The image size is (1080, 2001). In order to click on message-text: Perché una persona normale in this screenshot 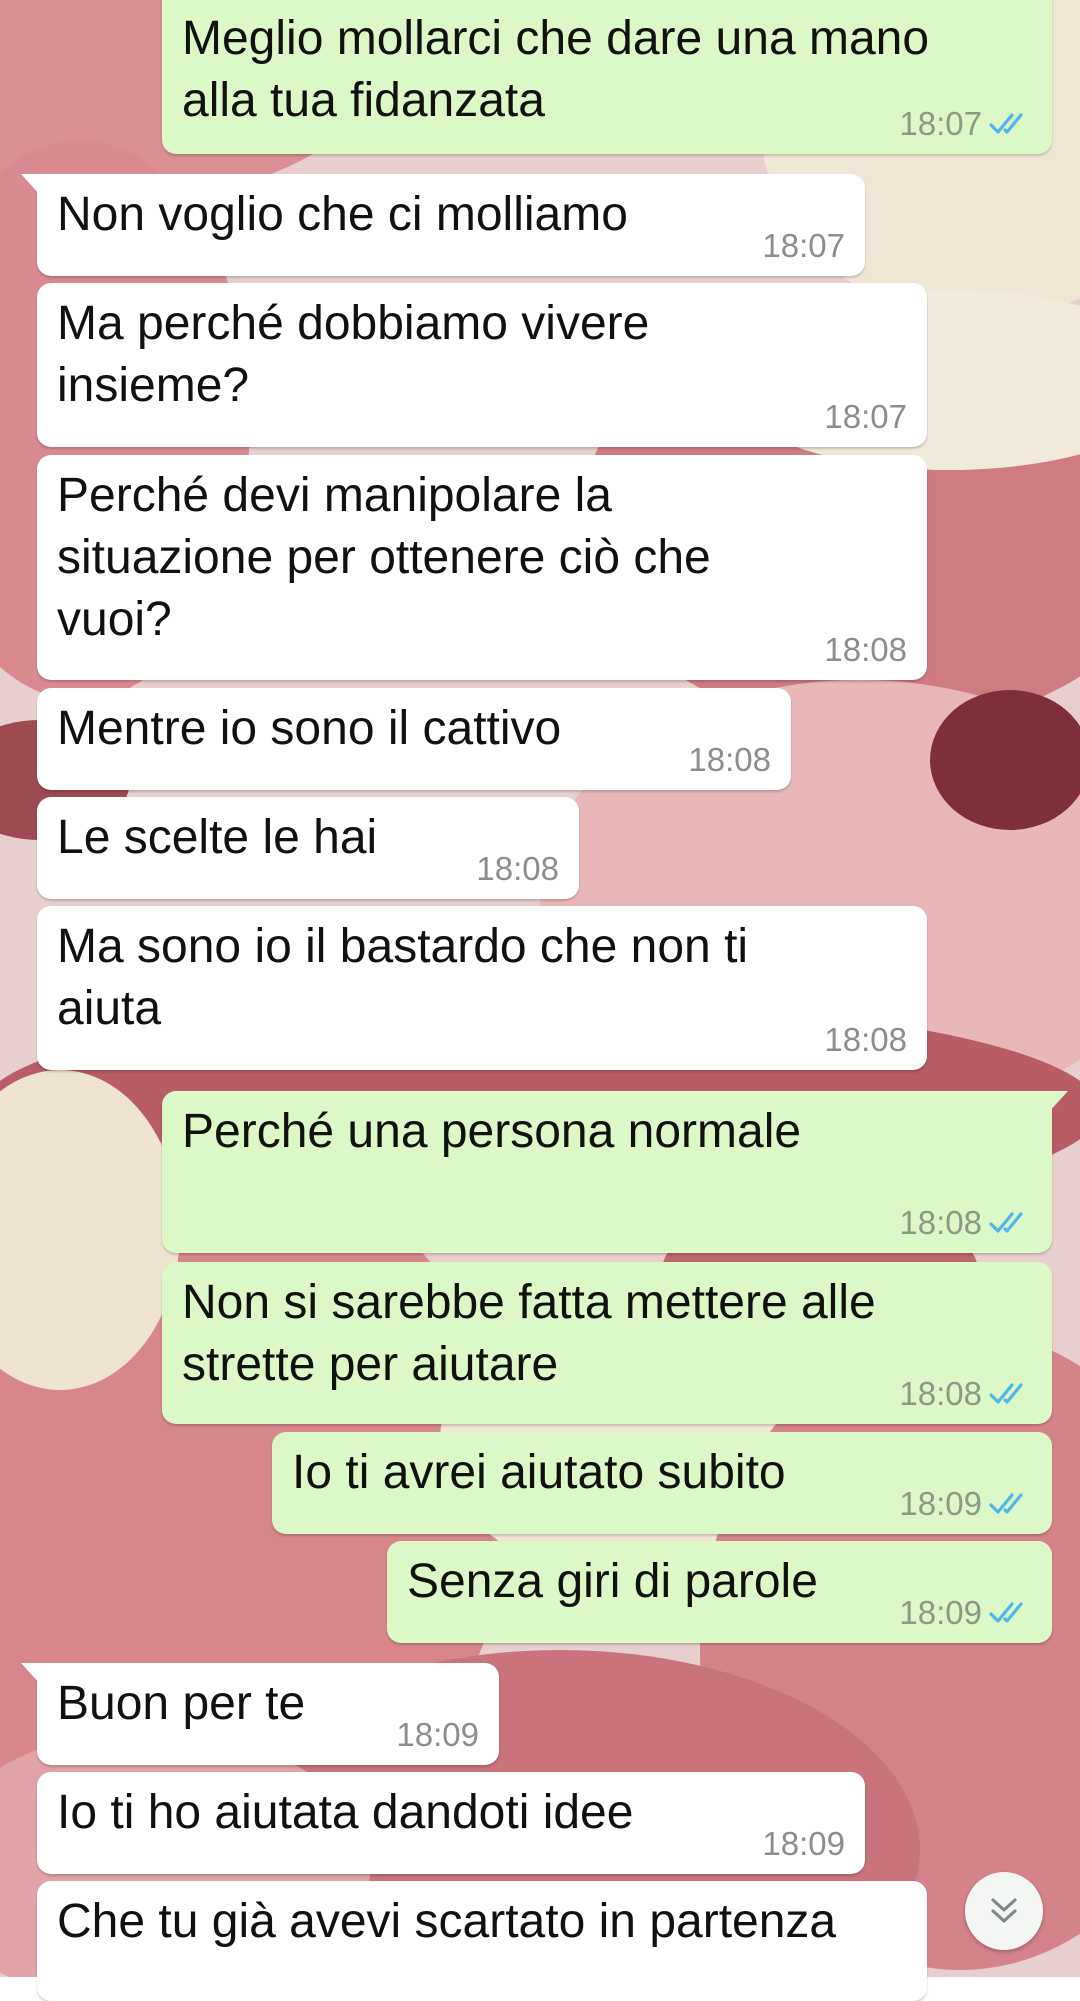, I will do `click(492, 1131)`.